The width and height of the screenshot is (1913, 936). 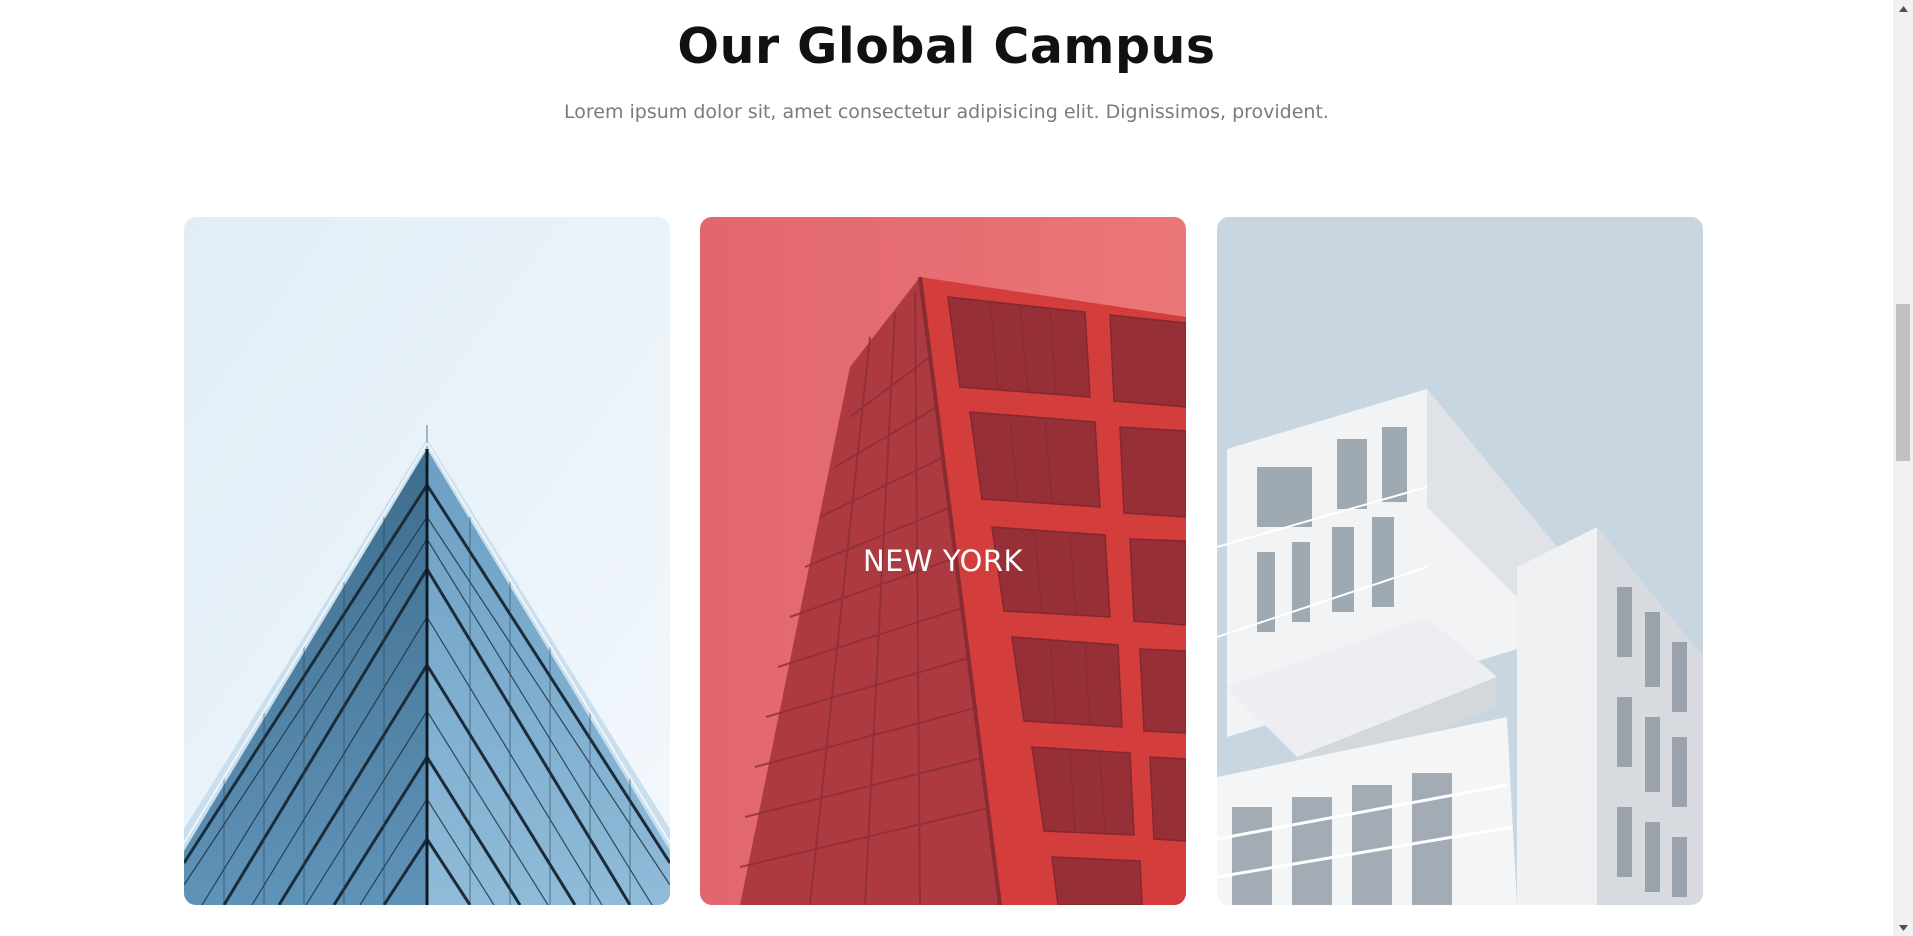 What do you see at coordinates (1903, 927) in the screenshot?
I see `scroll-down-arrow-icon` at bounding box center [1903, 927].